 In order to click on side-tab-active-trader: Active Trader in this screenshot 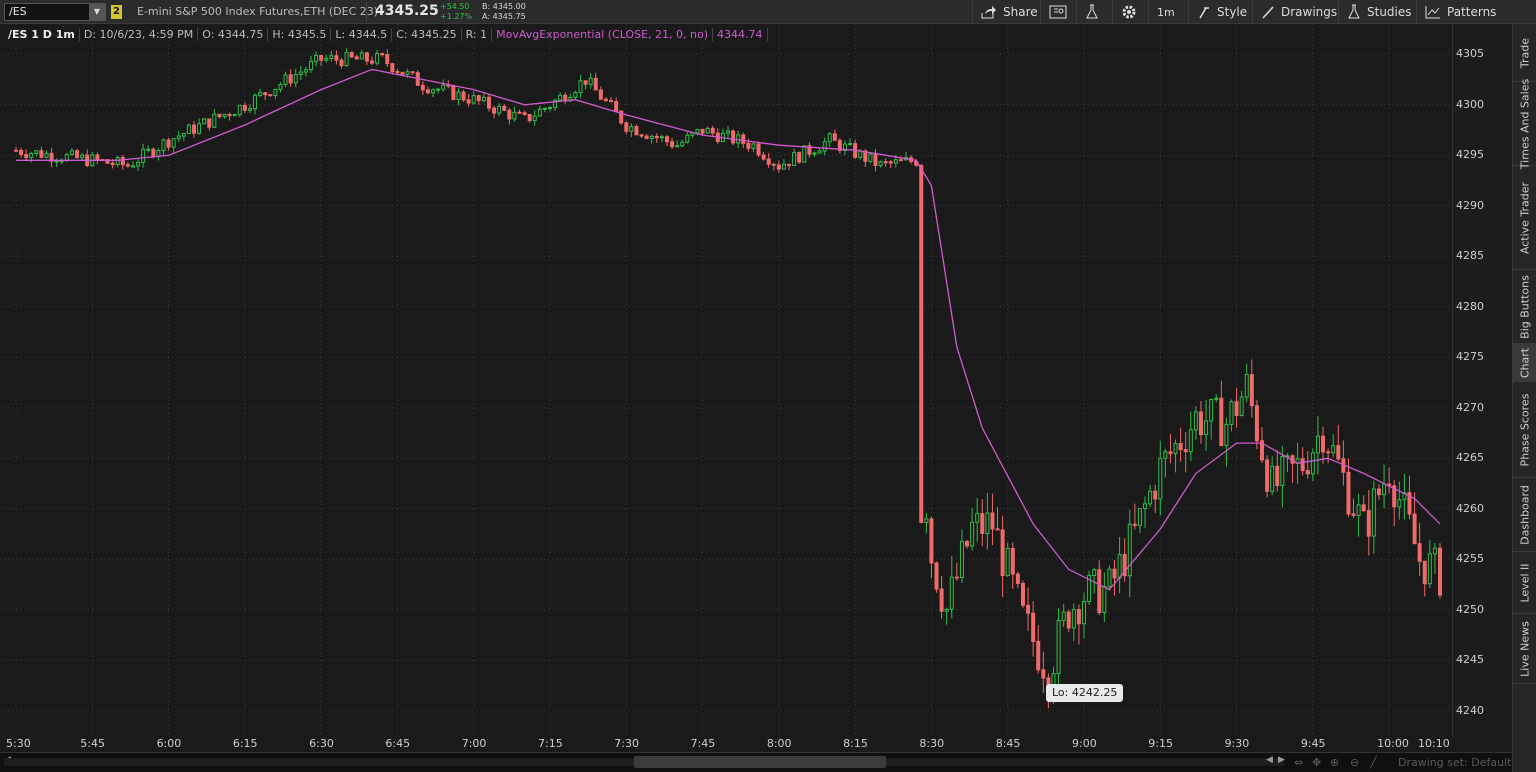, I will do `click(1524, 218)`.